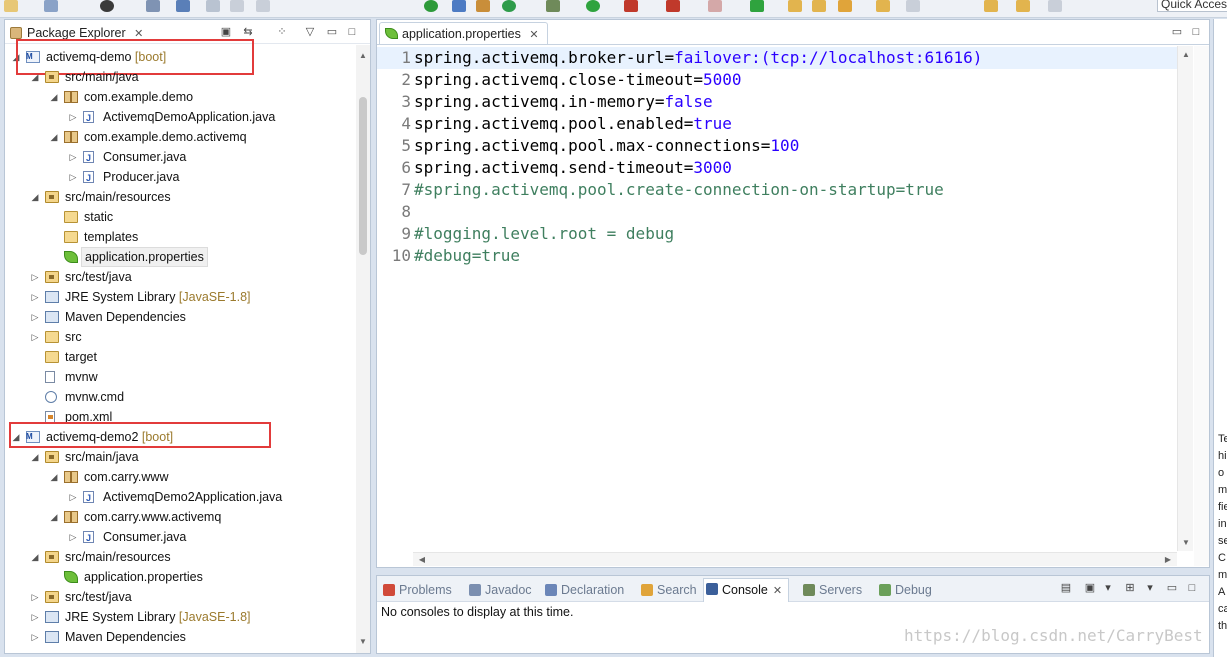  Describe the element at coordinates (180, 237) in the screenshot. I see `tree-item: templates` at that location.